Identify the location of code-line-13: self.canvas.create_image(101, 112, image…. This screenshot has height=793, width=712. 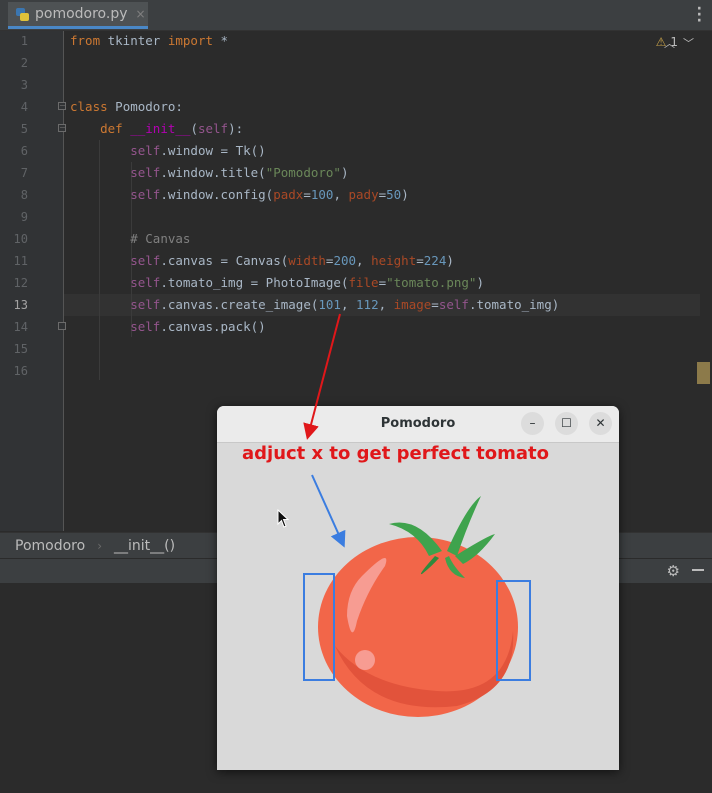
(345, 304).